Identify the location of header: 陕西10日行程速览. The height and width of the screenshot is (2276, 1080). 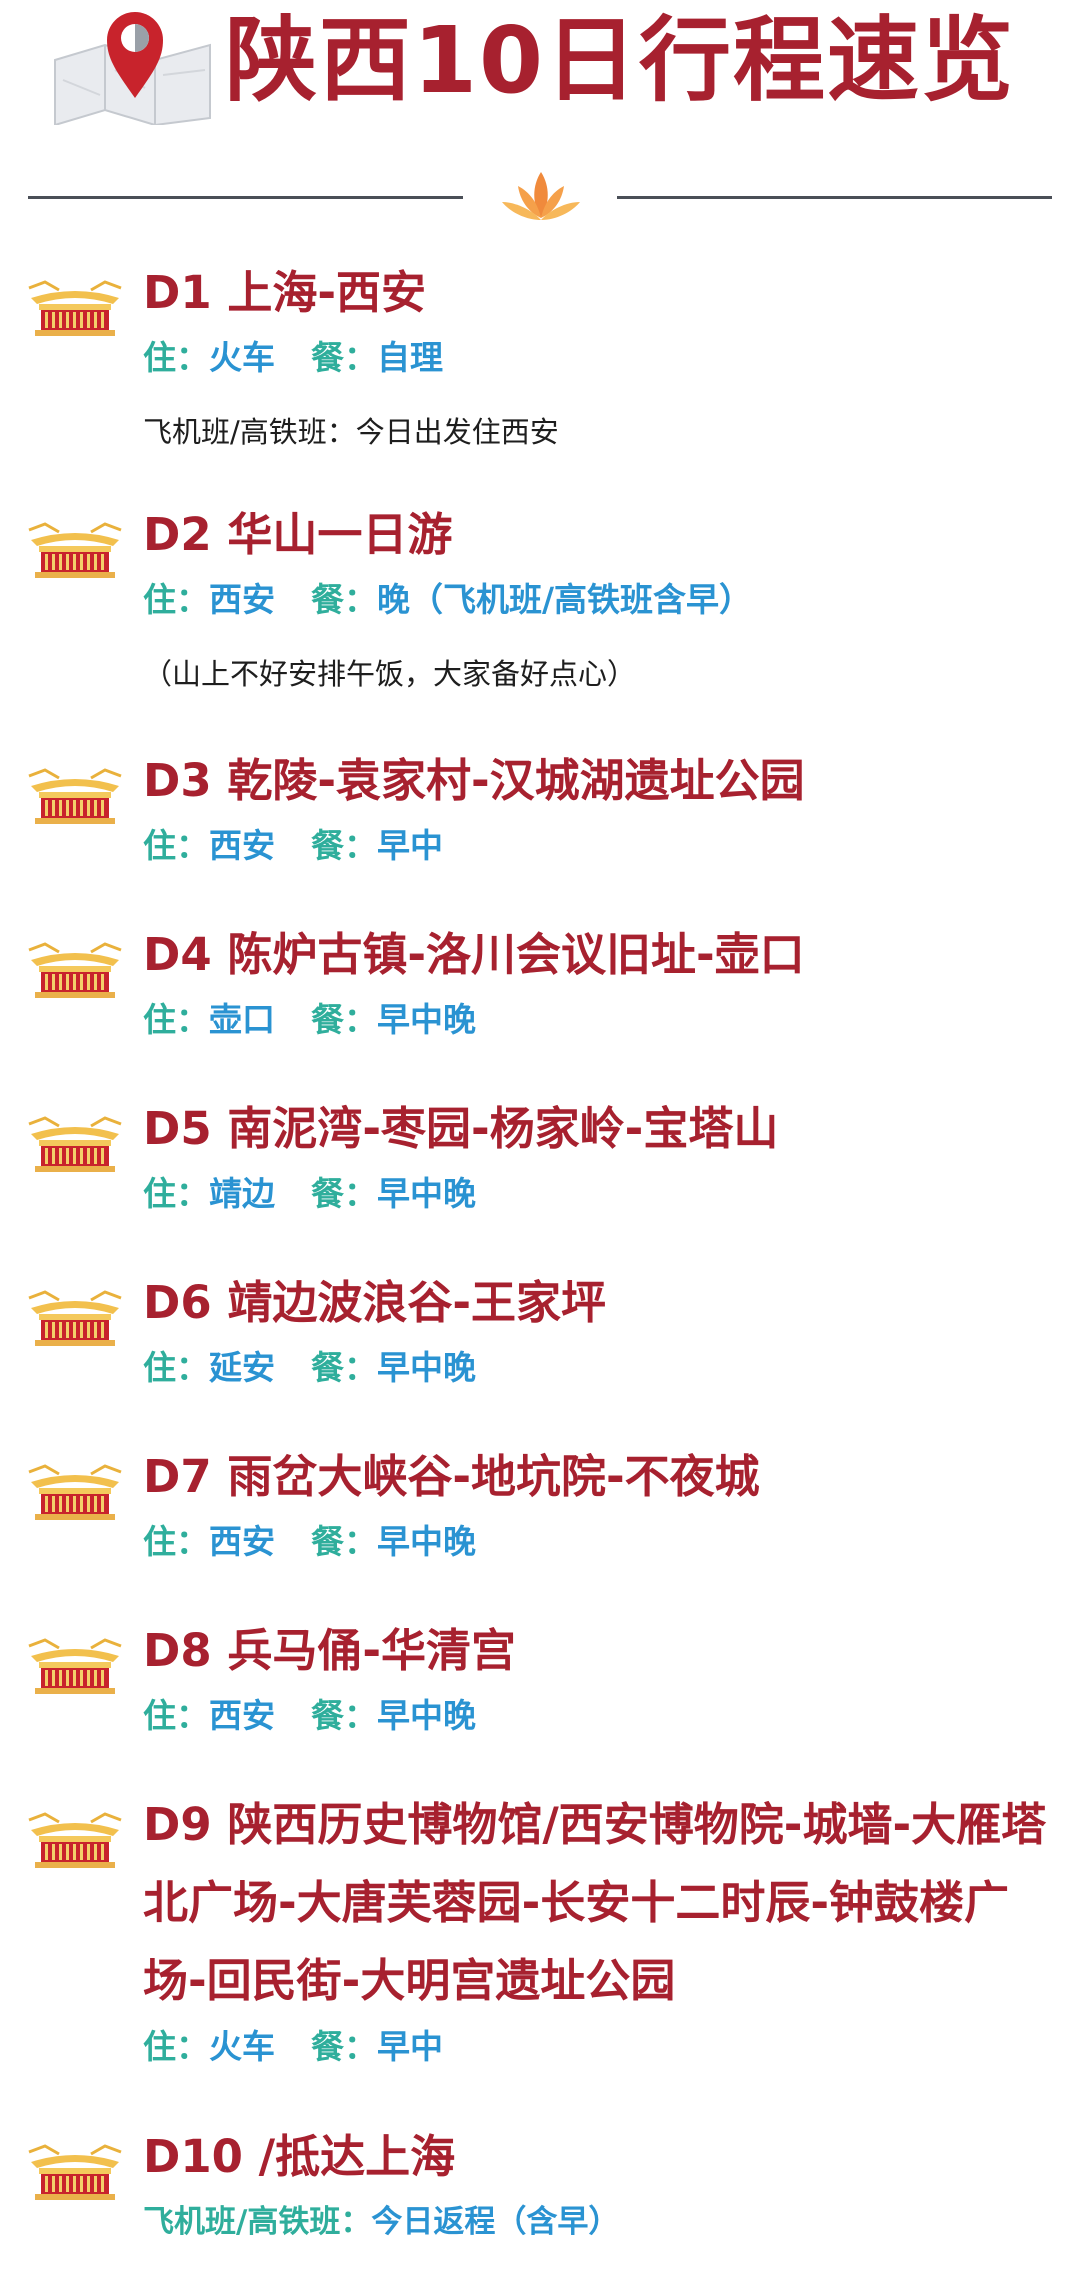
(540, 80).